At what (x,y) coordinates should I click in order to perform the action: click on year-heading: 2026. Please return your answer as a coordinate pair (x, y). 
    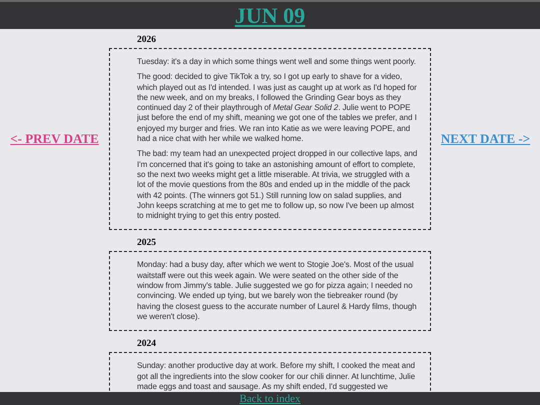
    Looking at the image, I should click on (147, 40).